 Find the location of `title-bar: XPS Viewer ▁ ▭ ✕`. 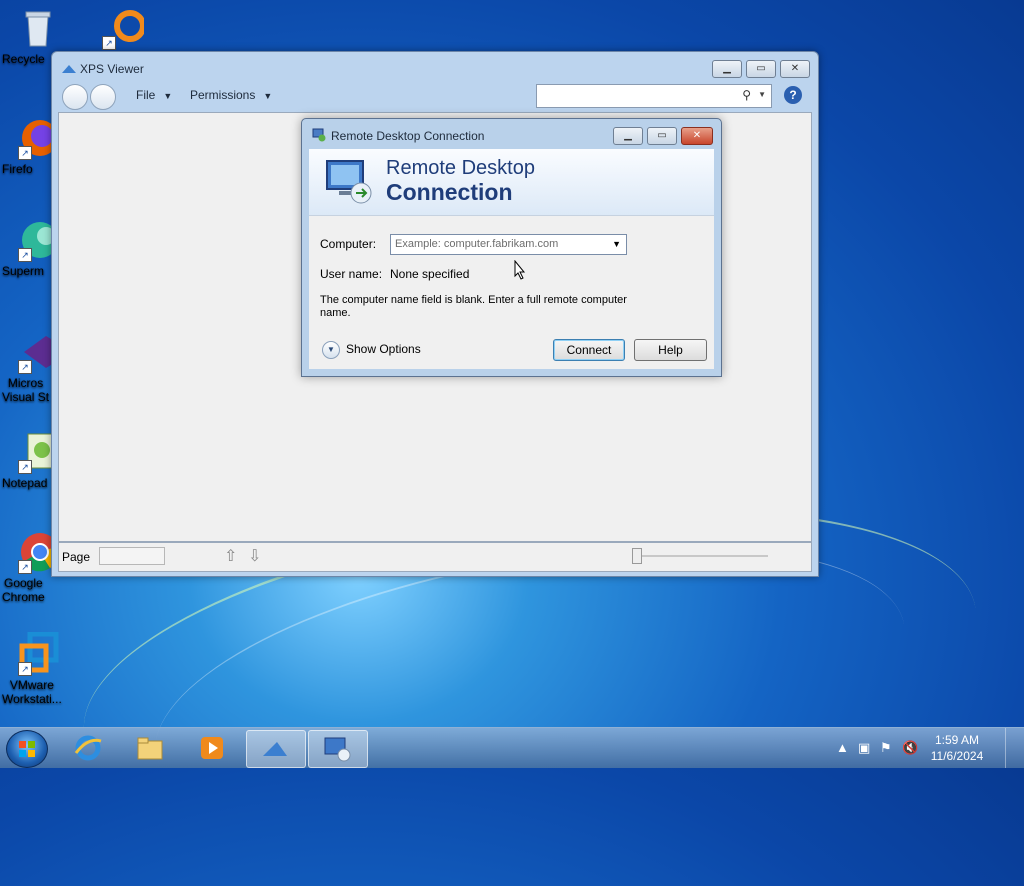

title-bar: XPS Viewer ▁ ▭ ✕ is located at coordinates (435, 67).